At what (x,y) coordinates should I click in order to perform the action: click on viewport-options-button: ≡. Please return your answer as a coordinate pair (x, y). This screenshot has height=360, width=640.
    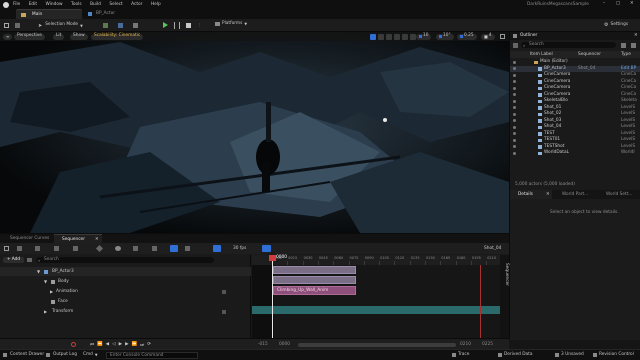
    Looking at the image, I should click on (8, 36).